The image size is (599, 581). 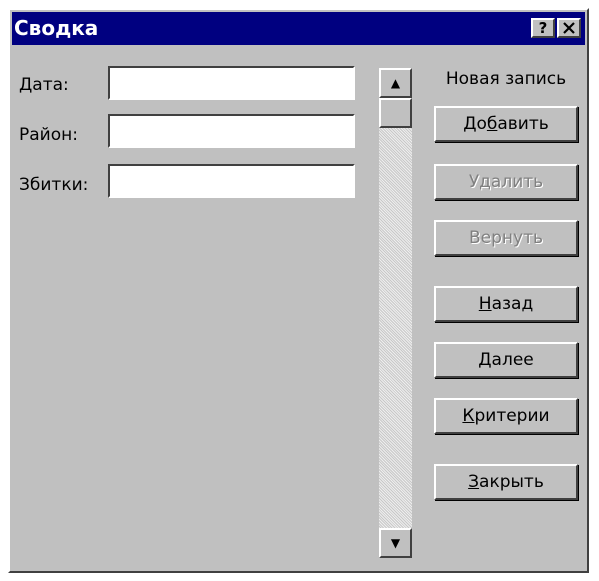 I want to click on next-button-label: алее, so click(x=512, y=360).